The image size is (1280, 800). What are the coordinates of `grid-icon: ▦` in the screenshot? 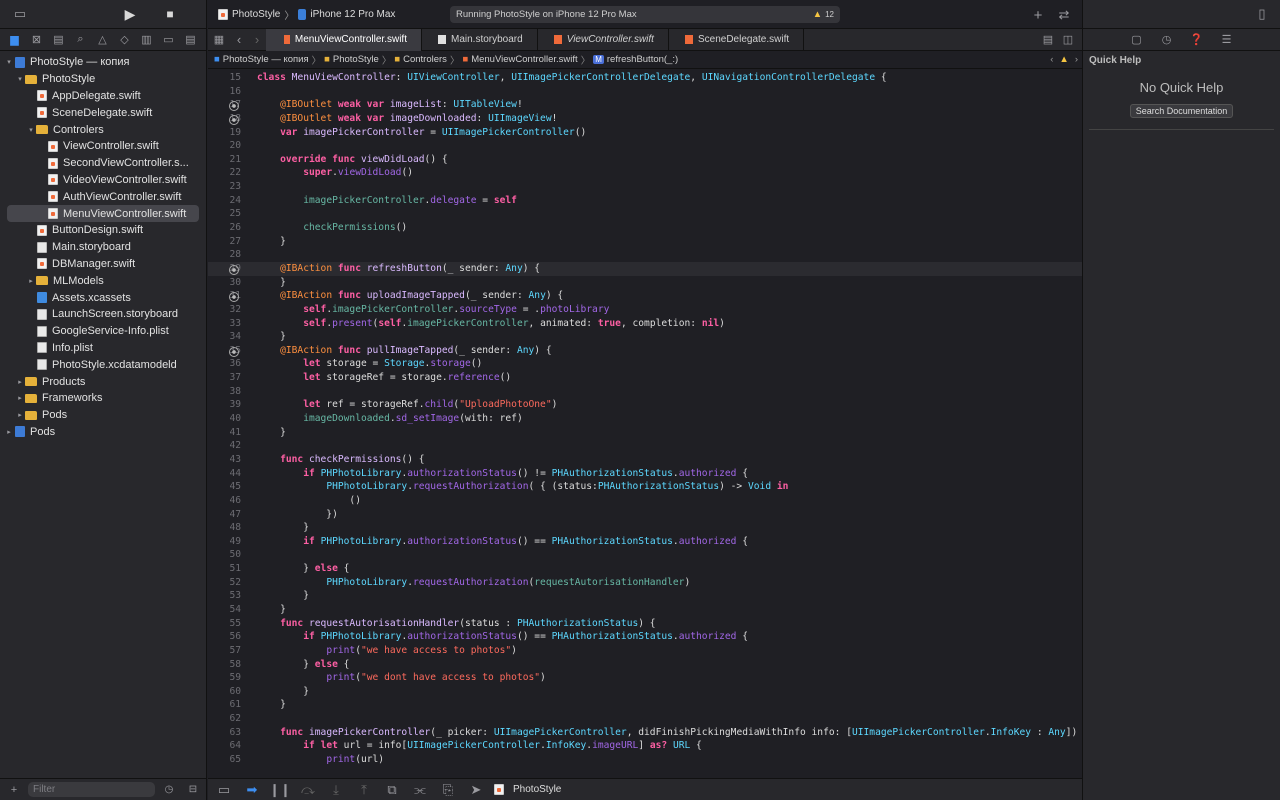 It's located at (219, 40).